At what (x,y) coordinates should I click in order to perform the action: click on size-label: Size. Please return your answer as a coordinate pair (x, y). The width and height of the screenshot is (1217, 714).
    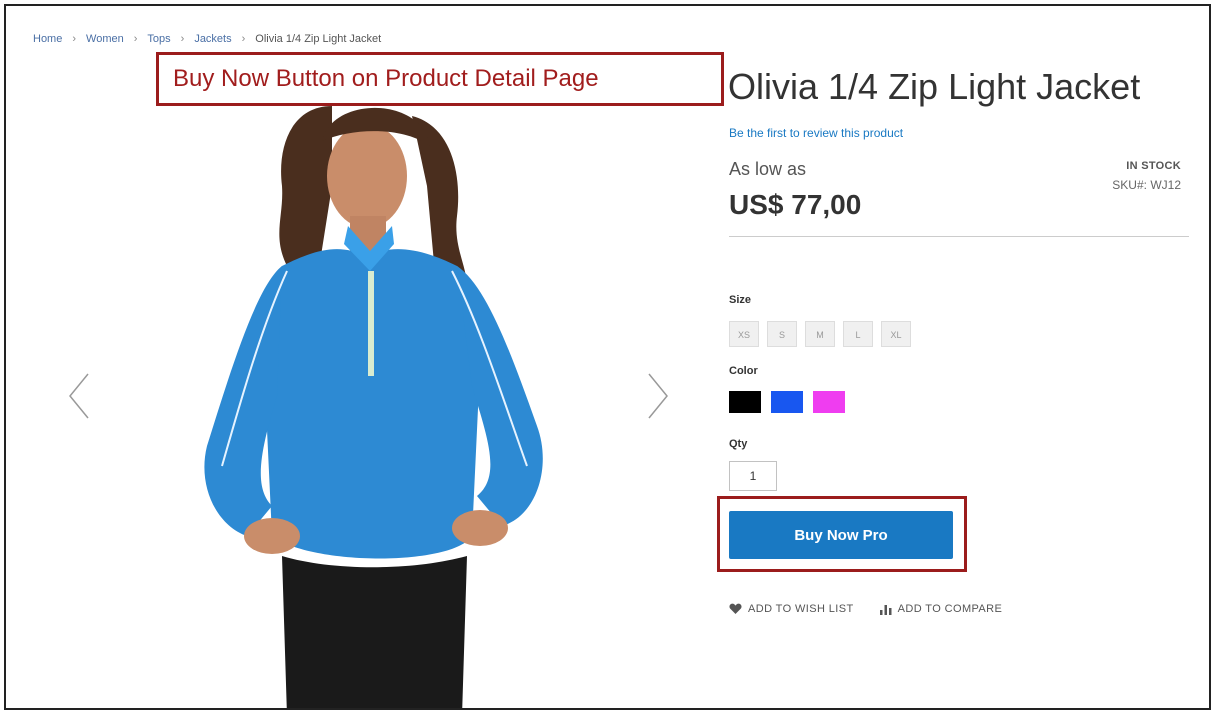
    Looking at the image, I should click on (740, 300).